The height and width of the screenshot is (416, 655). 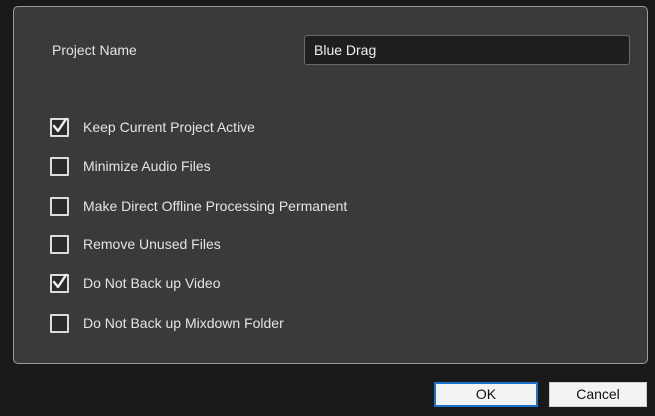 I want to click on option-make-direct-offline-processing-permanent: Make Direct Offline Processing Permanent, so click(x=198, y=206).